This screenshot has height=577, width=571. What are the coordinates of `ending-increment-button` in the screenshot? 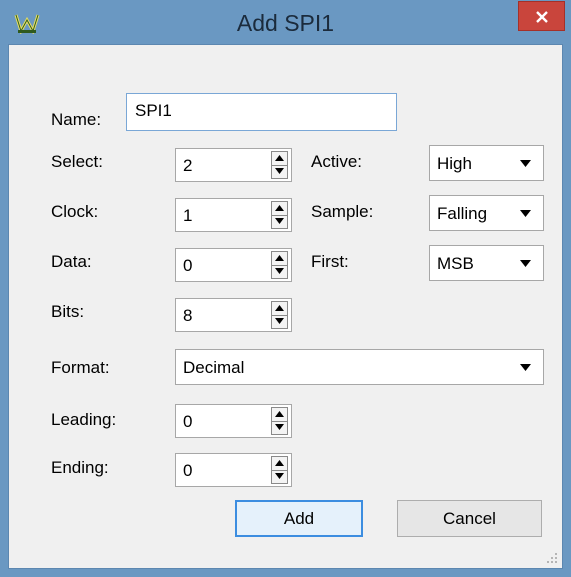 It's located at (279, 464).